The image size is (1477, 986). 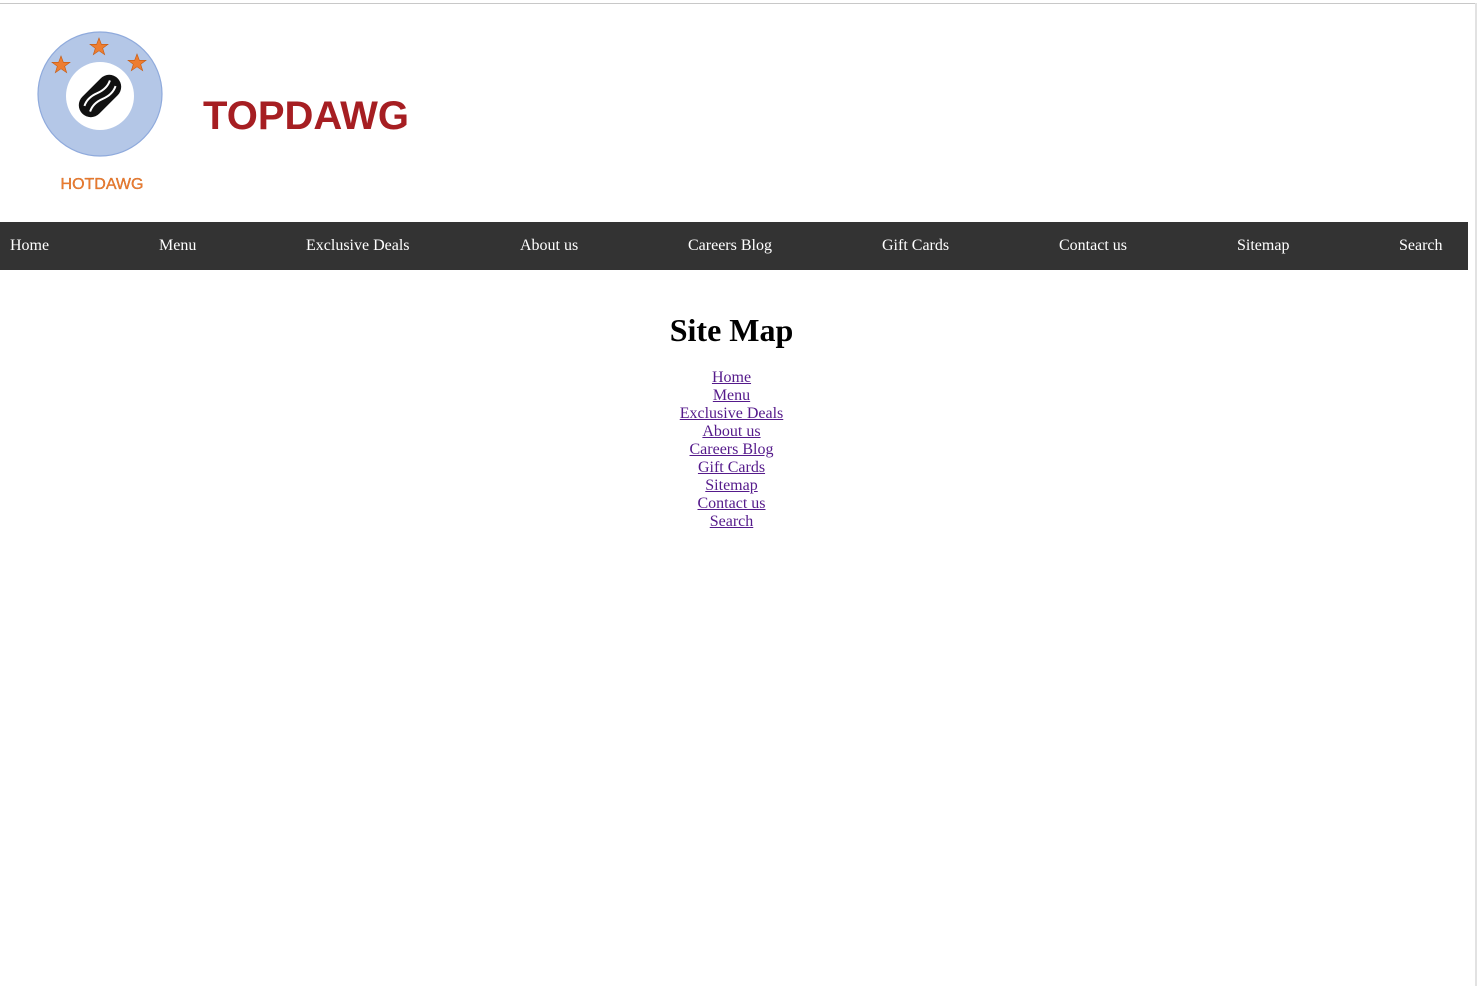 I want to click on list-item: Exclusive Deals, so click(x=731, y=414).